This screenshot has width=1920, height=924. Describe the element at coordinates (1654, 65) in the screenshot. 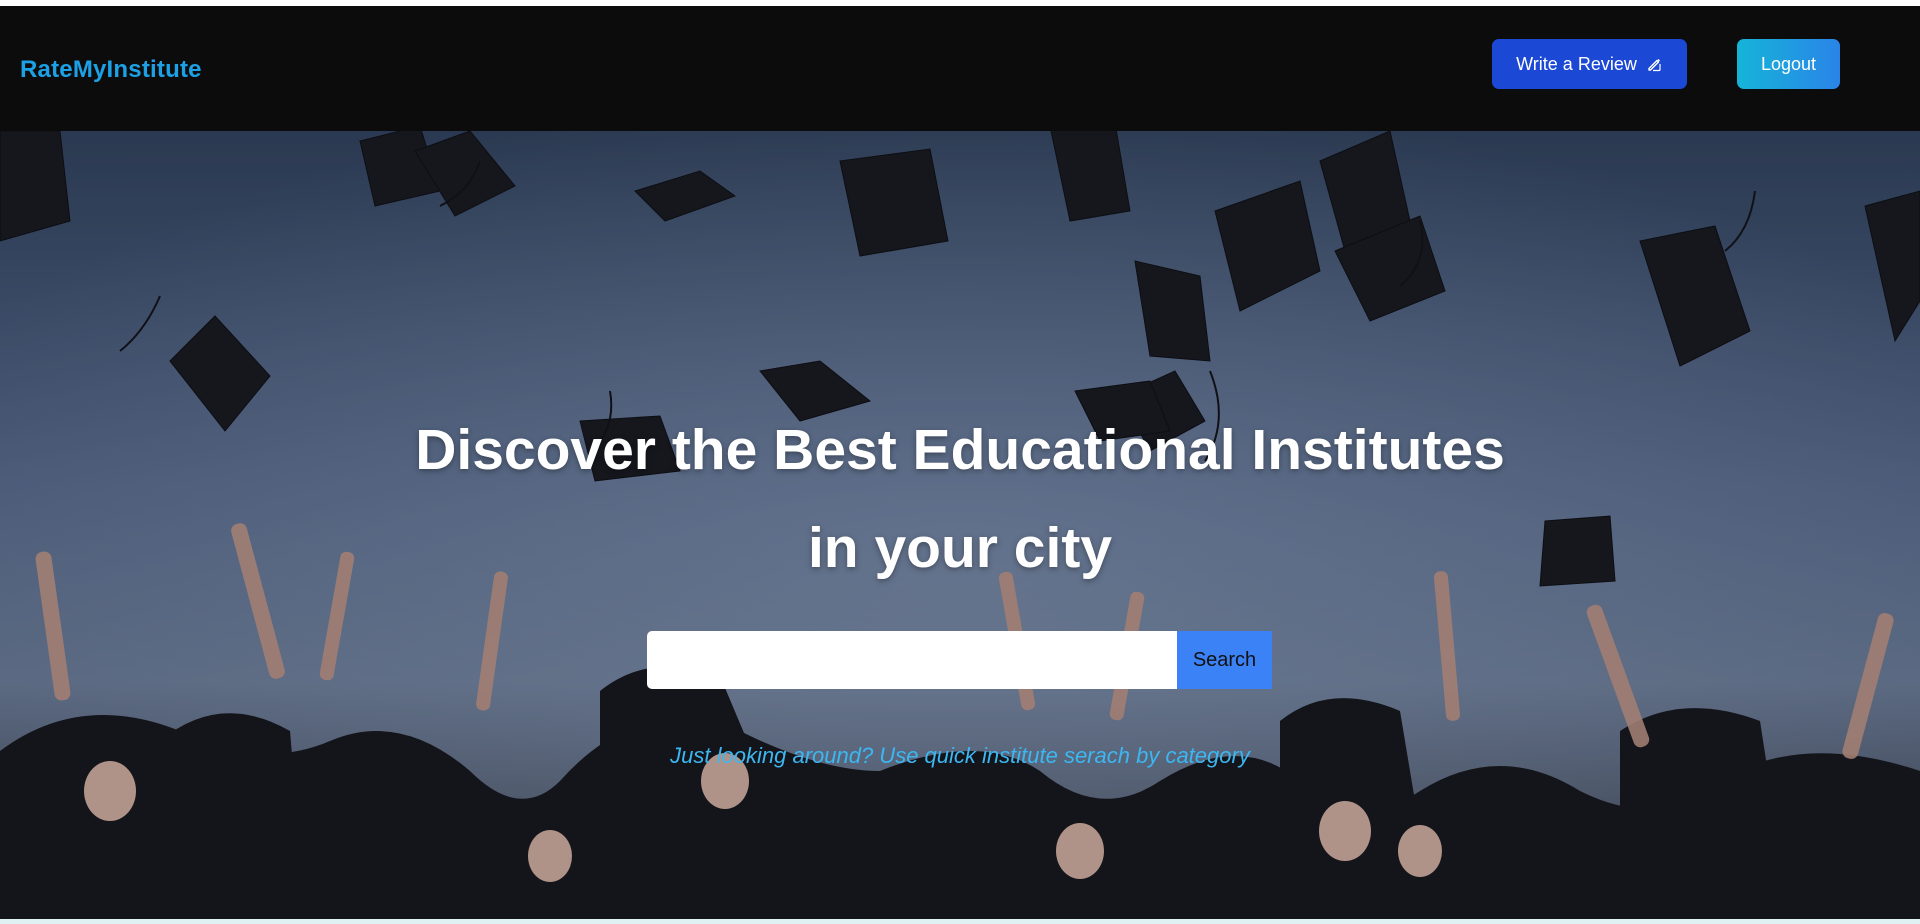

I see `edit-icon` at that location.